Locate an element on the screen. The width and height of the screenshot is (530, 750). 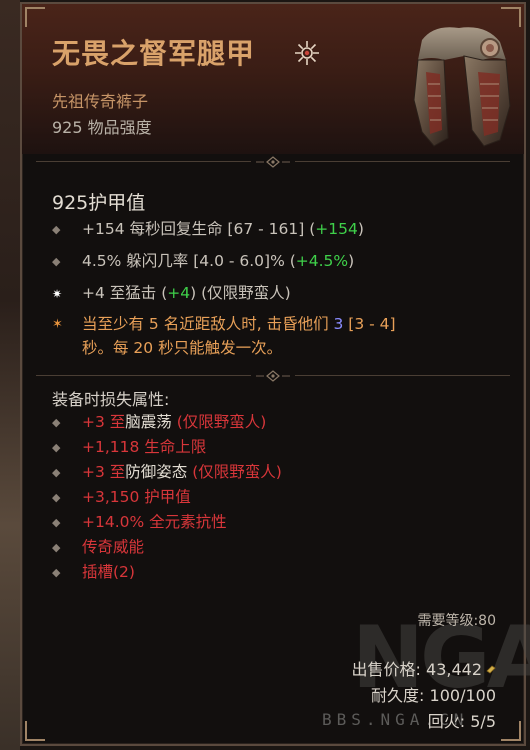
lost-stat-line: ◆ +3,150 护甲值 is located at coordinates (121, 497).